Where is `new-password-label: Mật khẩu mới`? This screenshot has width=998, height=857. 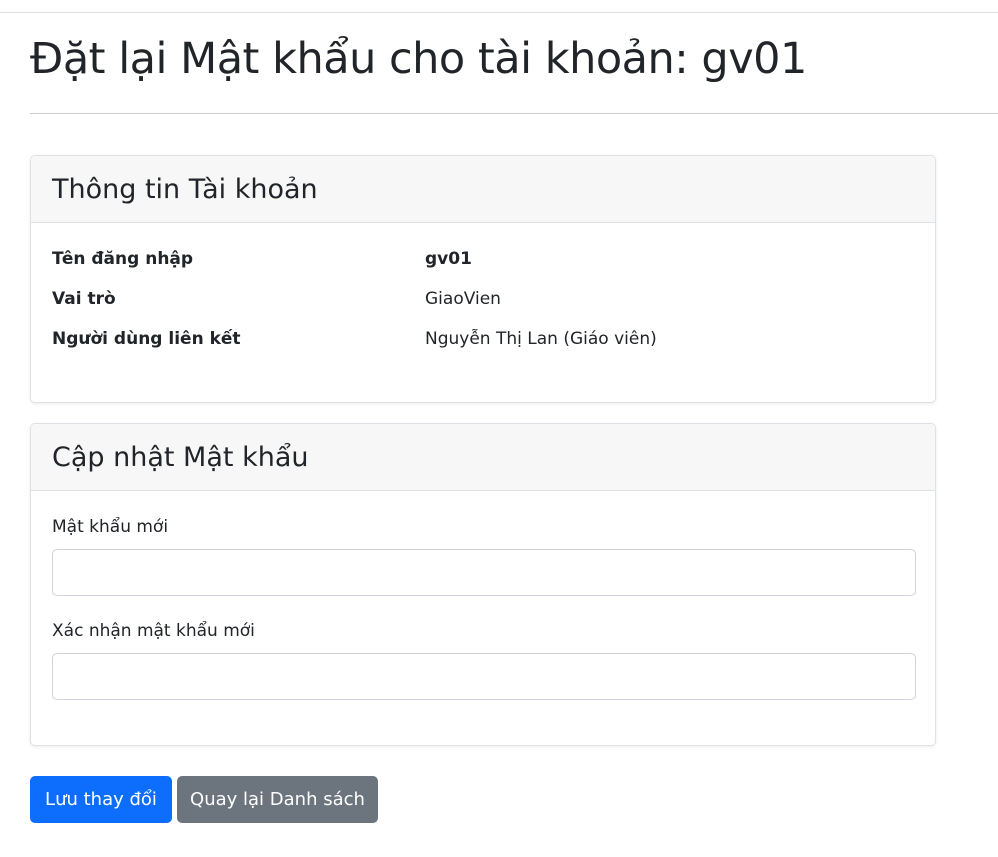
new-password-label: Mật khẩu mới is located at coordinates (110, 527).